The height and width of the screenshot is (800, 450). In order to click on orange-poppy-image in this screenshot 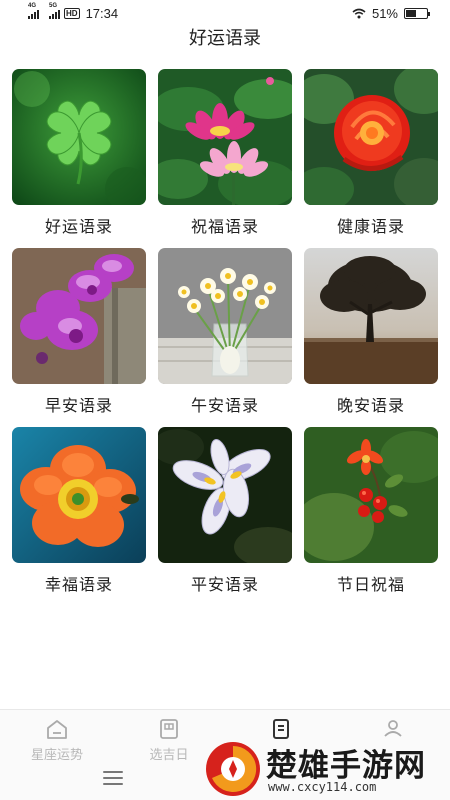, I will do `click(79, 495)`.